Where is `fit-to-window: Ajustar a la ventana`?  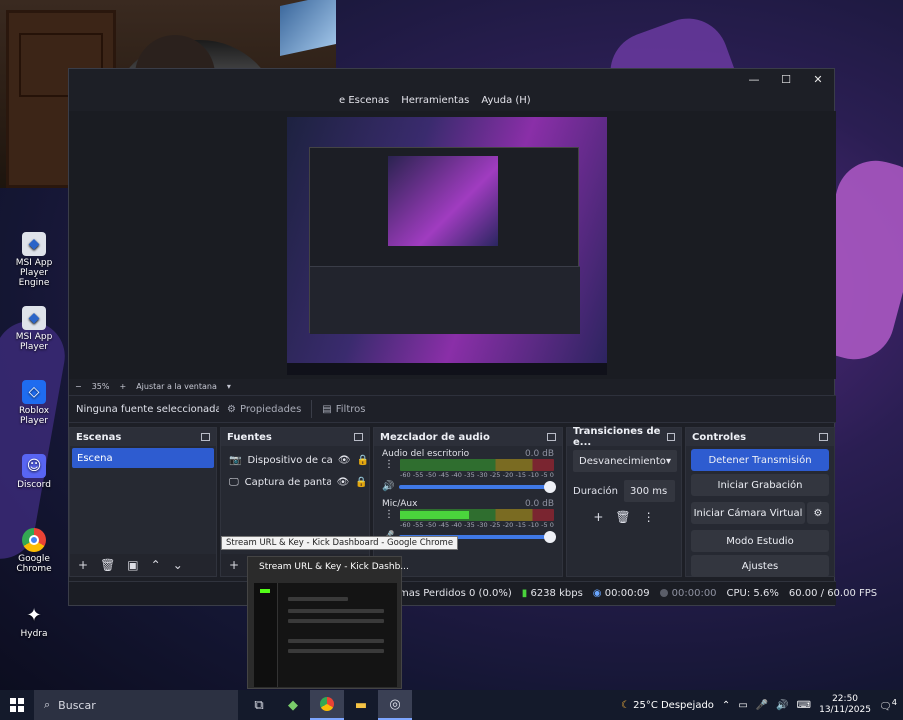 fit-to-window: Ajustar a la ventana is located at coordinates (176, 386).